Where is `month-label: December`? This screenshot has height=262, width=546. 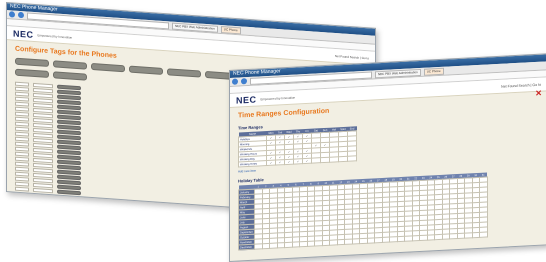 month-label: December is located at coordinates (246, 247).